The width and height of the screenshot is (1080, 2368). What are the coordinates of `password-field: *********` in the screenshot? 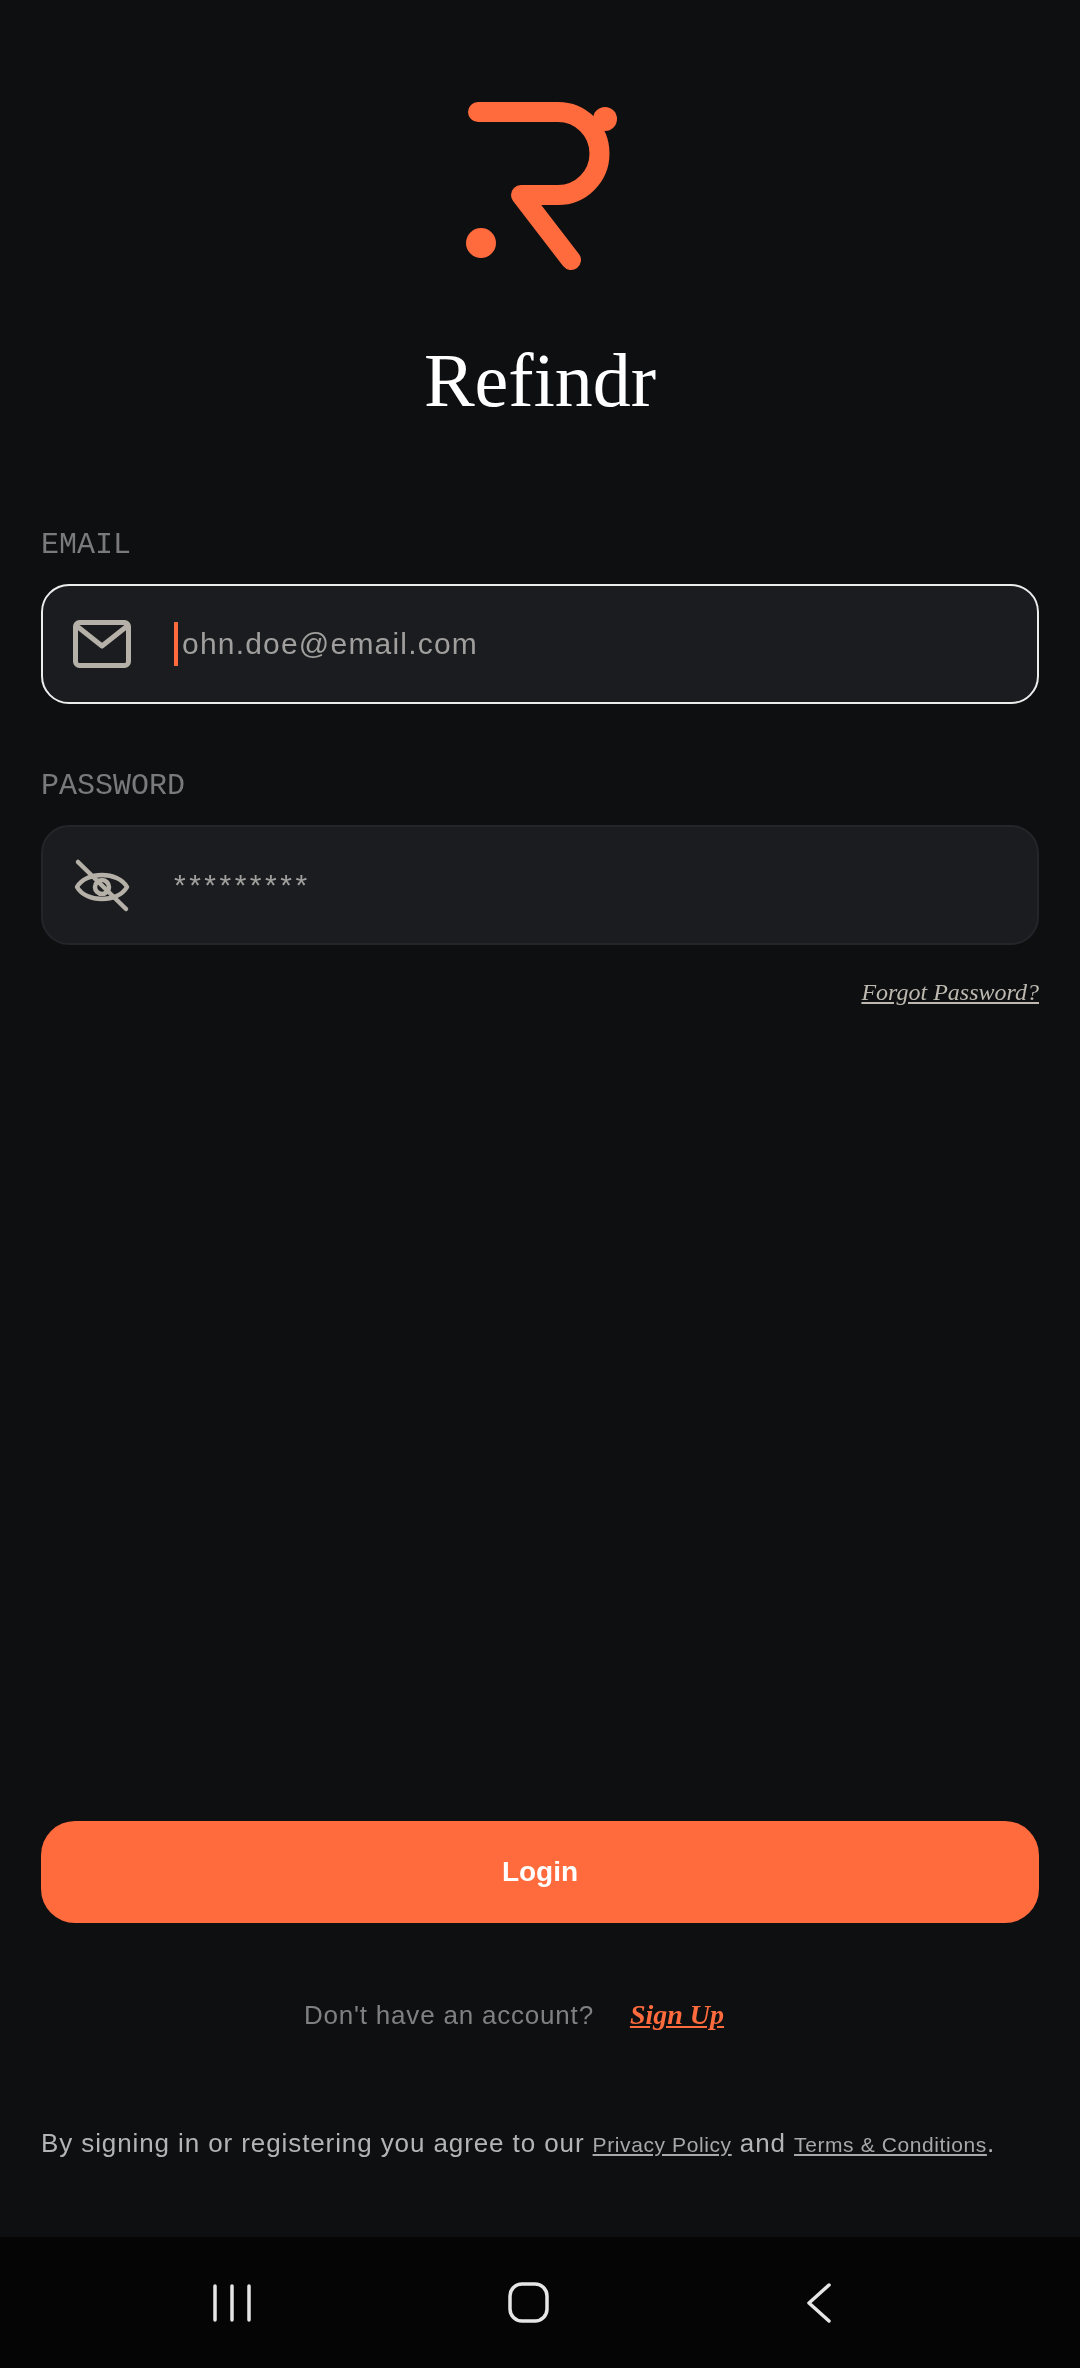 It's located at (540, 885).